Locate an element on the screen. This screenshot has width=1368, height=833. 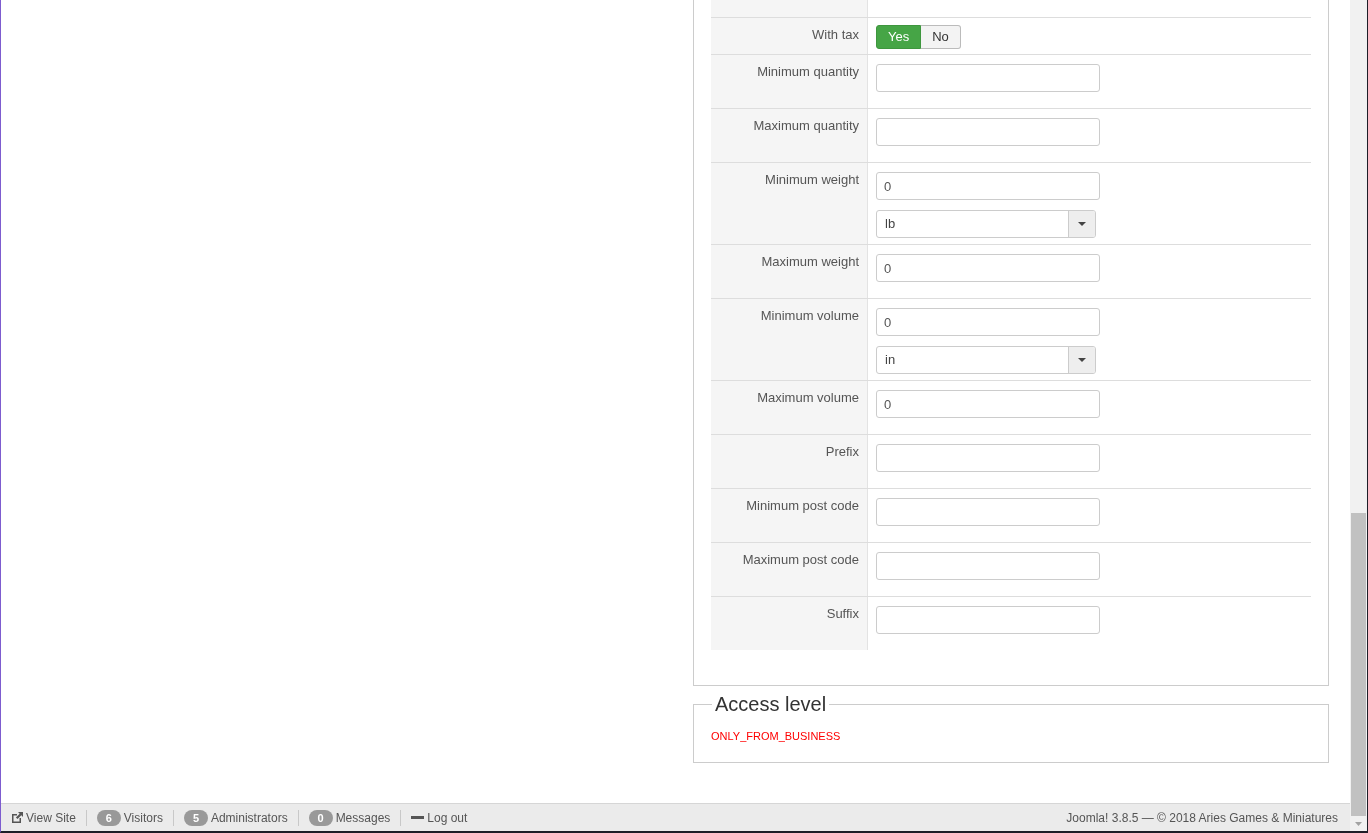
status-link: Messages is located at coordinates (363, 817).